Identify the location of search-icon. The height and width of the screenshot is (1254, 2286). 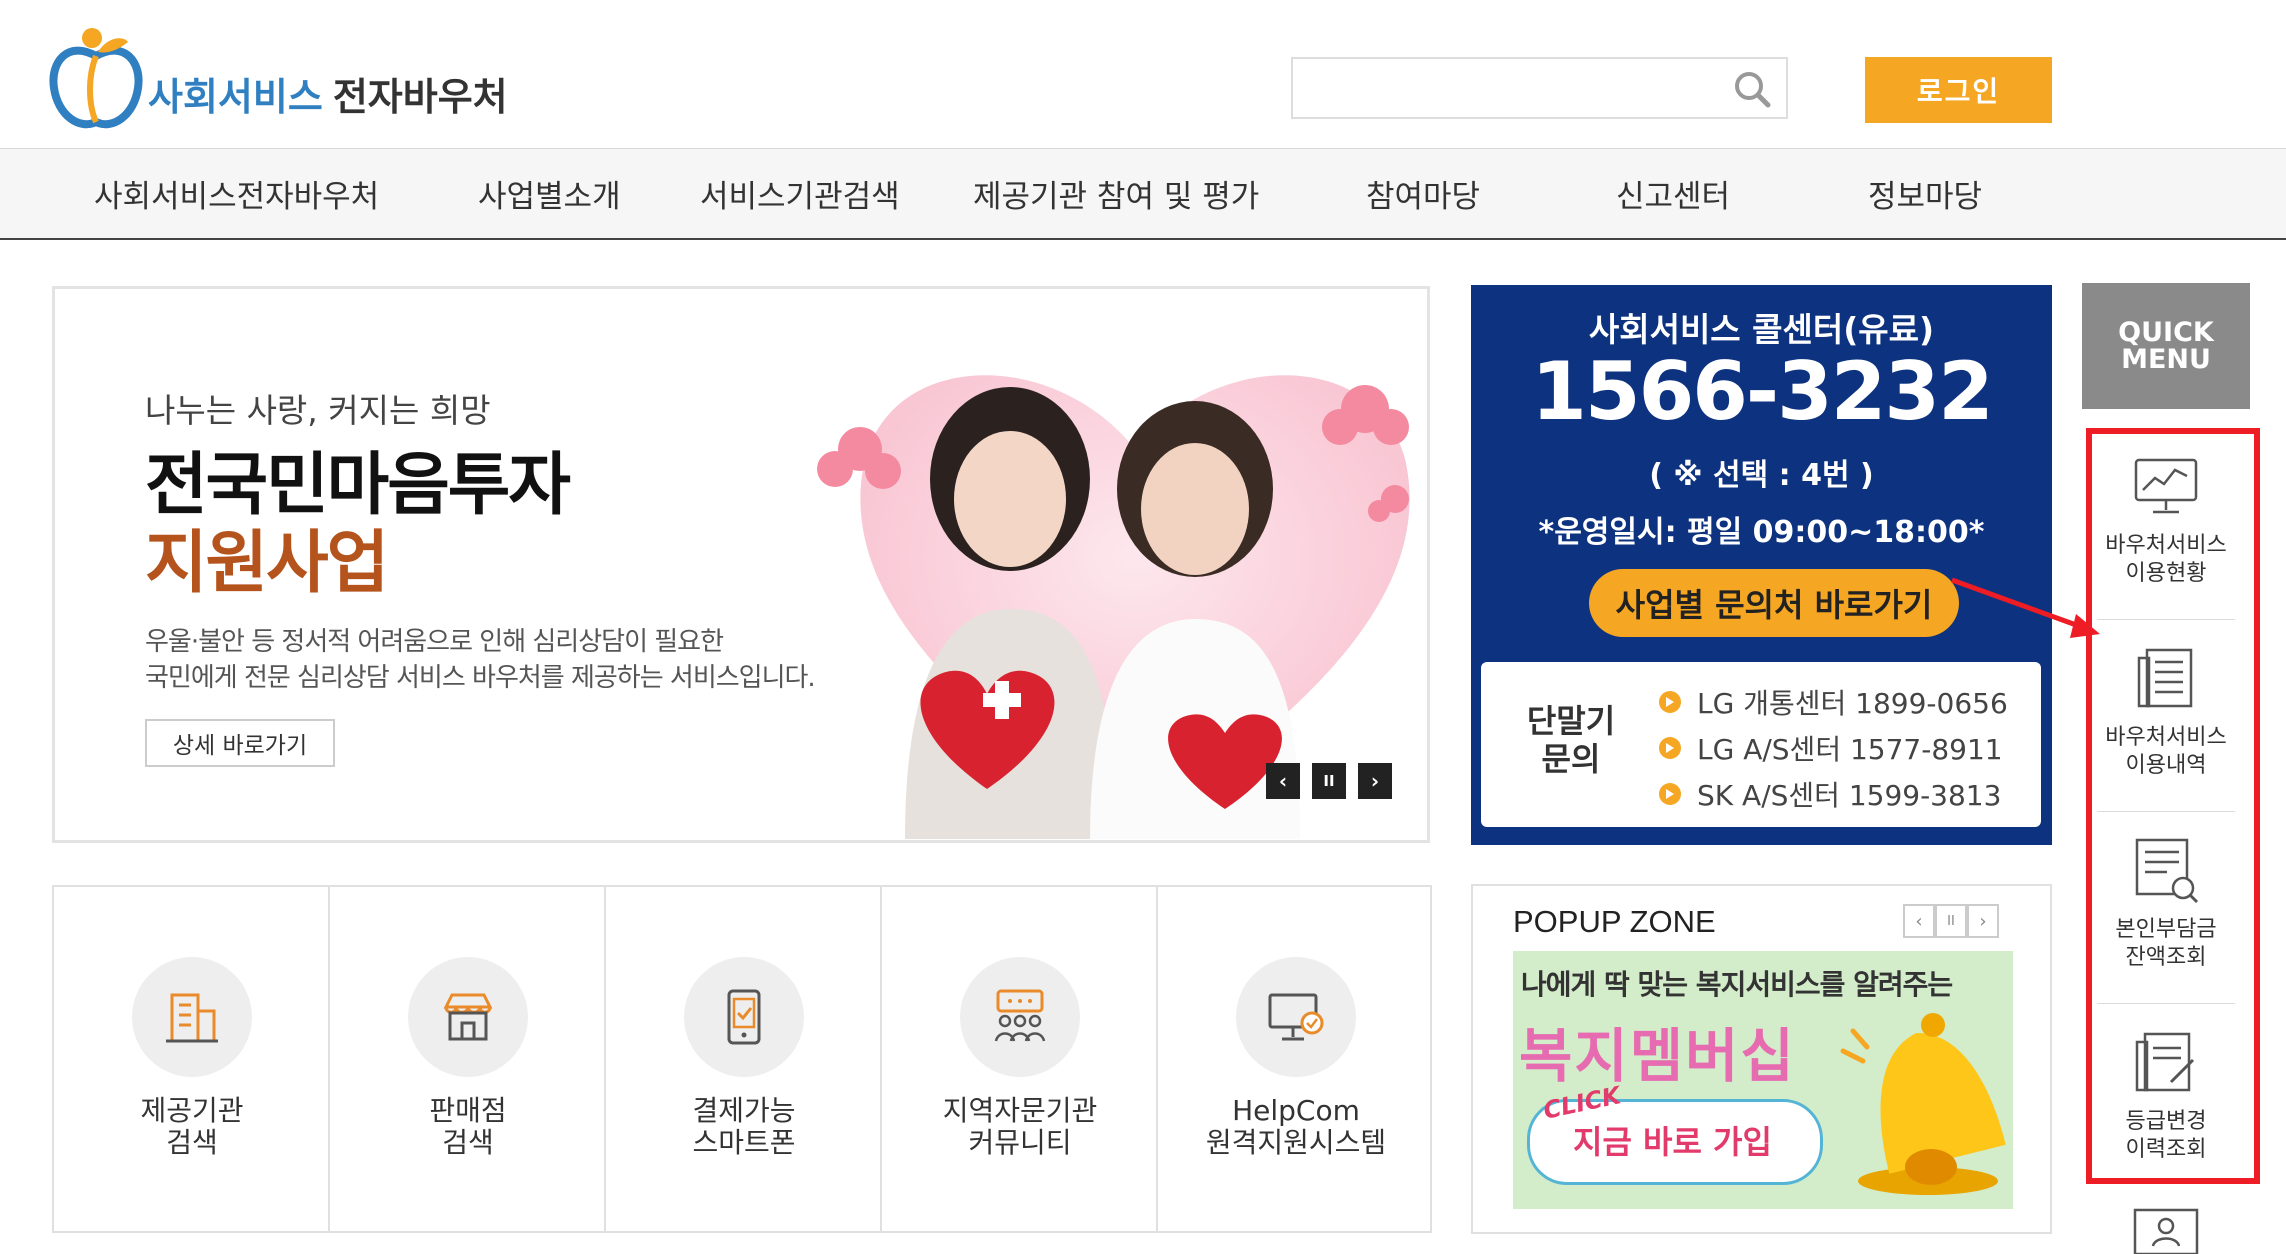
(1752, 89).